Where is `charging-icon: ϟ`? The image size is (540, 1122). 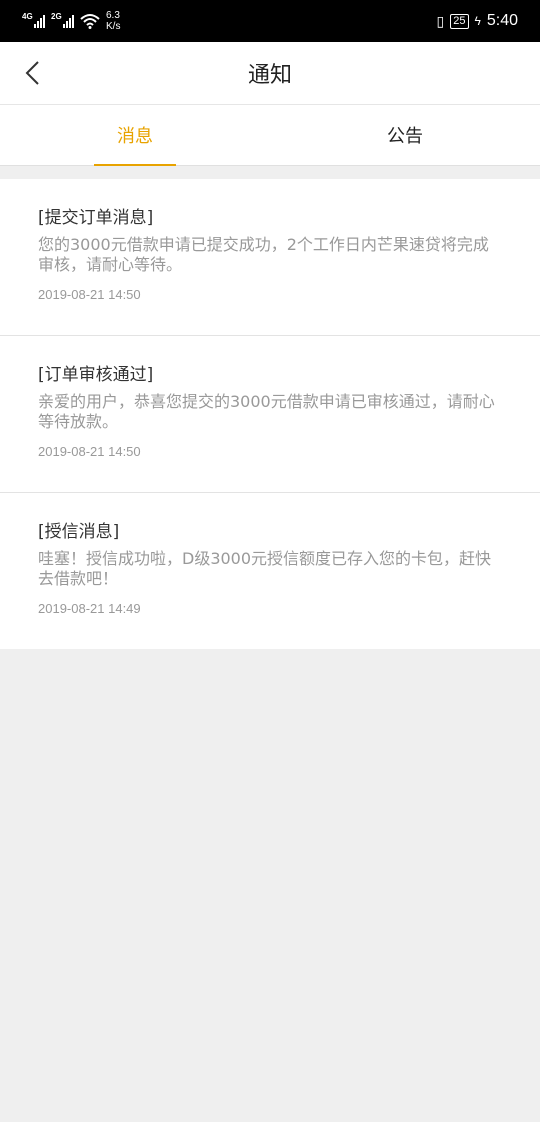
charging-icon: ϟ is located at coordinates (477, 21).